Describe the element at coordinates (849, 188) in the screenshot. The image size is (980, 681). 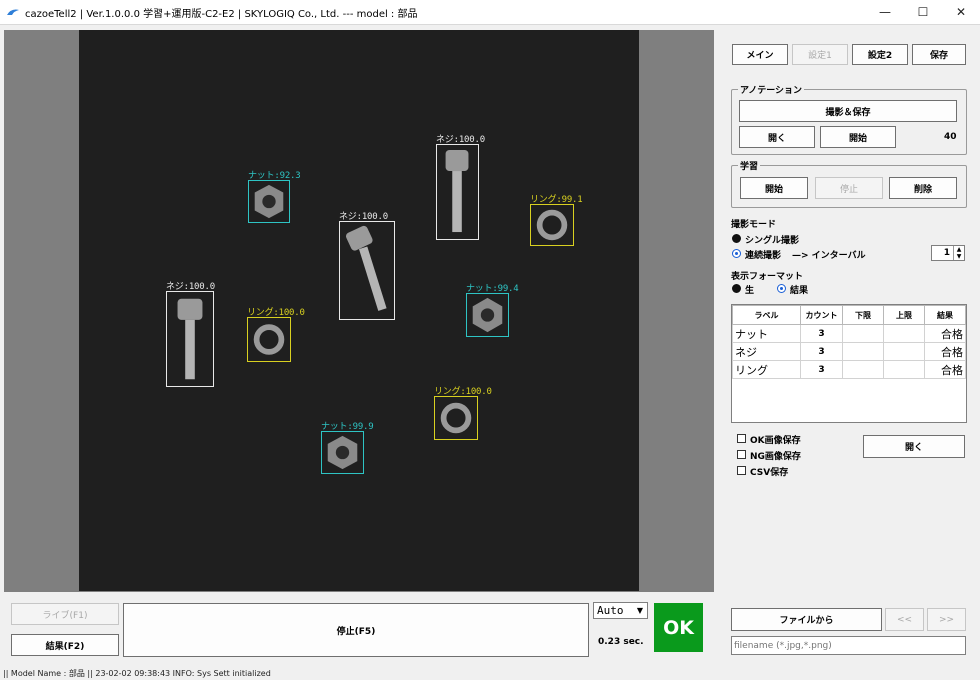
I see `learning-stop-button: 停止` at that location.